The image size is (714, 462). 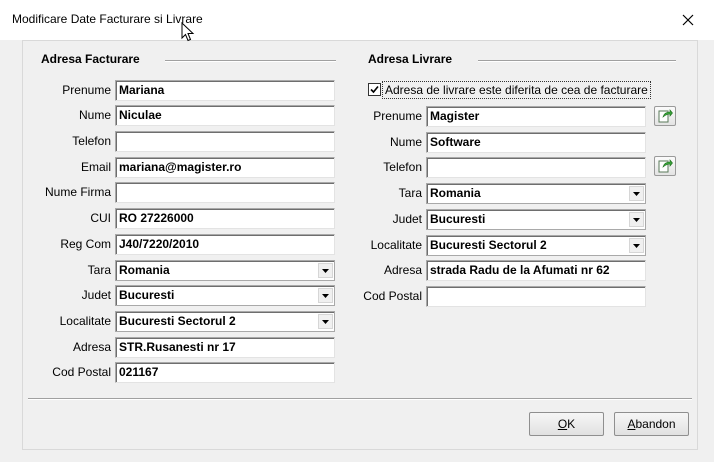 What do you see at coordinates (225, 192) in the screenshot?
I see `billing-firma-field` at bounding box center [225, 192].